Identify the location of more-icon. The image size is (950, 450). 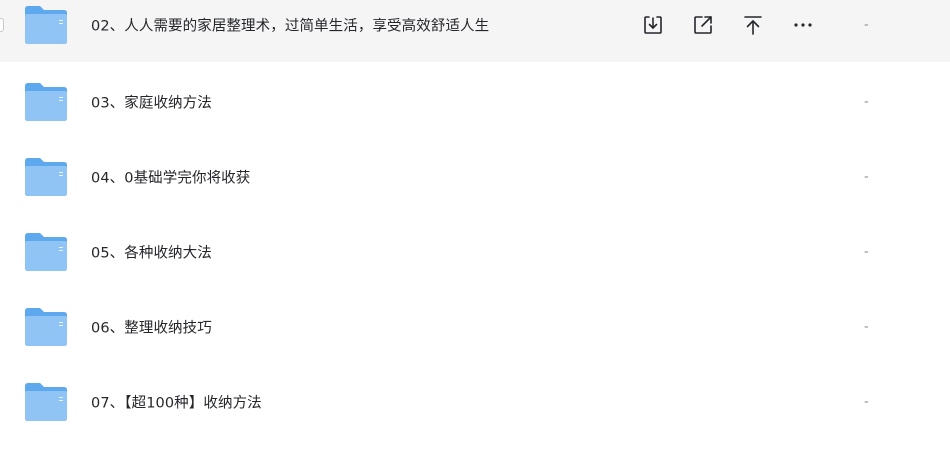
(803, 25).